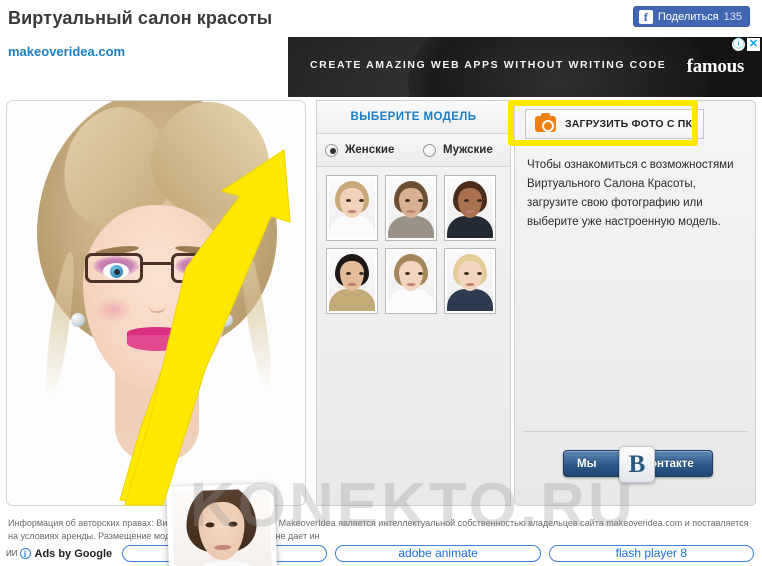 Image resolution: width=762 pixels, height=566 pixels. What do you see at coordinates (413, 117) in the screenshot?
I see `model-panel-title: ВЫБЕРИТЕ МОДЕЛЬ` at bounding box center [413, 117].